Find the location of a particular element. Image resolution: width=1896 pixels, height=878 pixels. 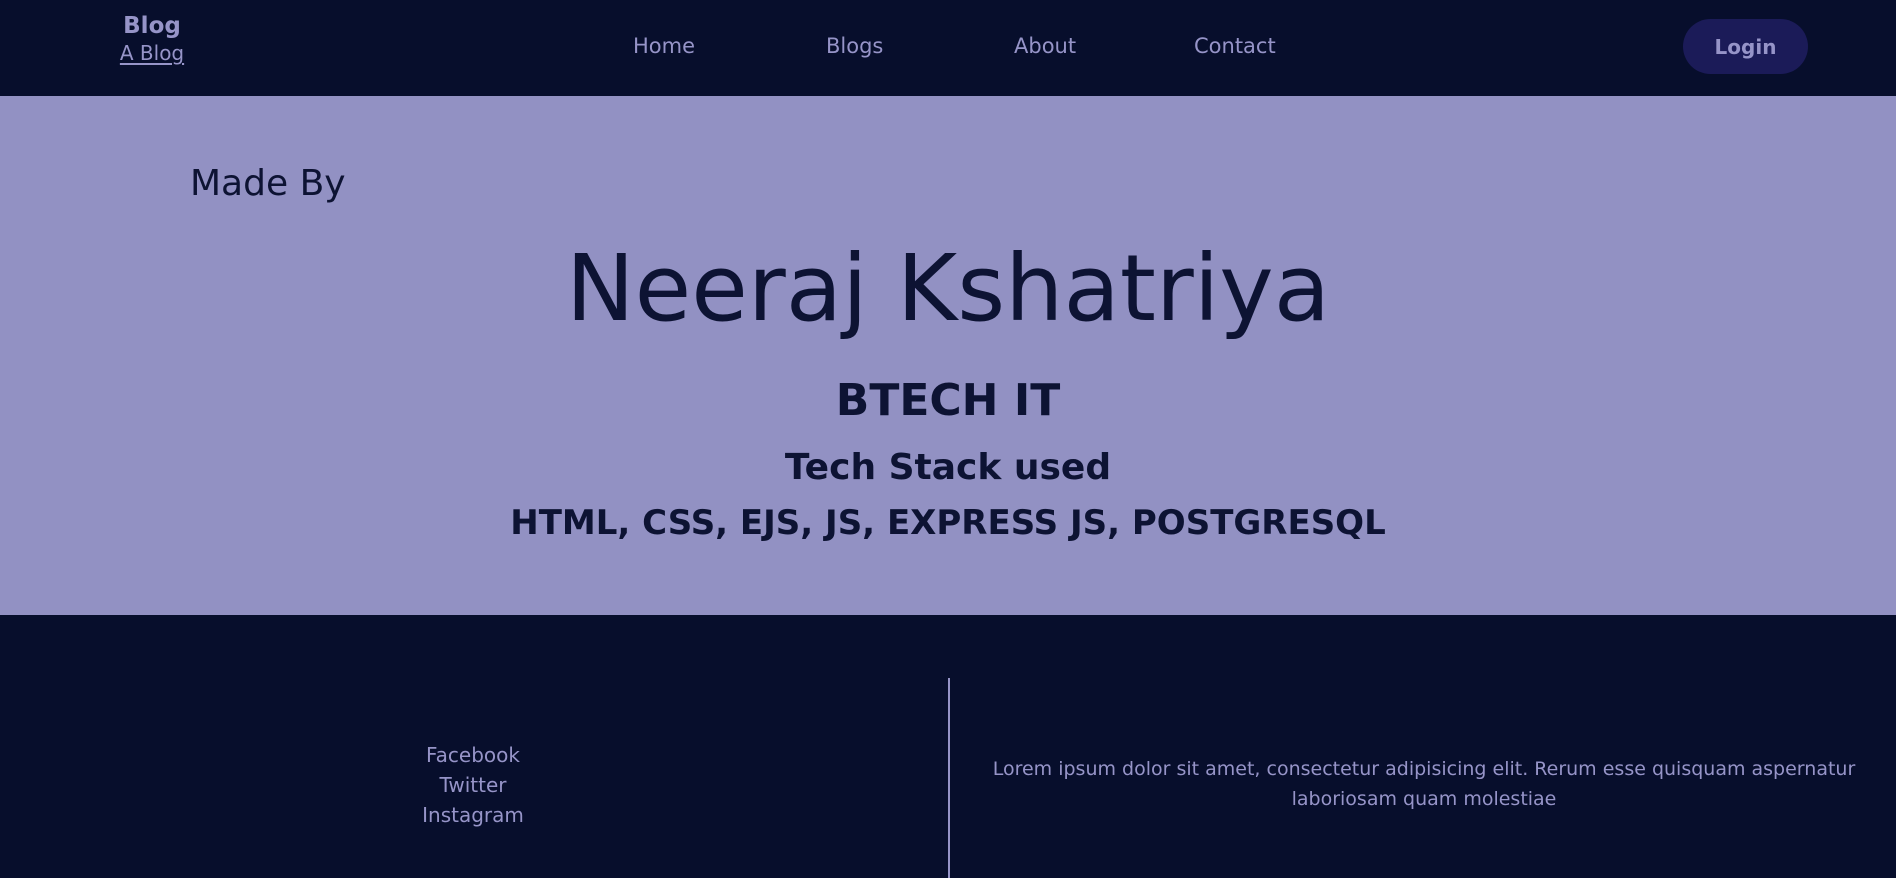

degree-heading: BTECH IT is located at coordinates (948, 400).